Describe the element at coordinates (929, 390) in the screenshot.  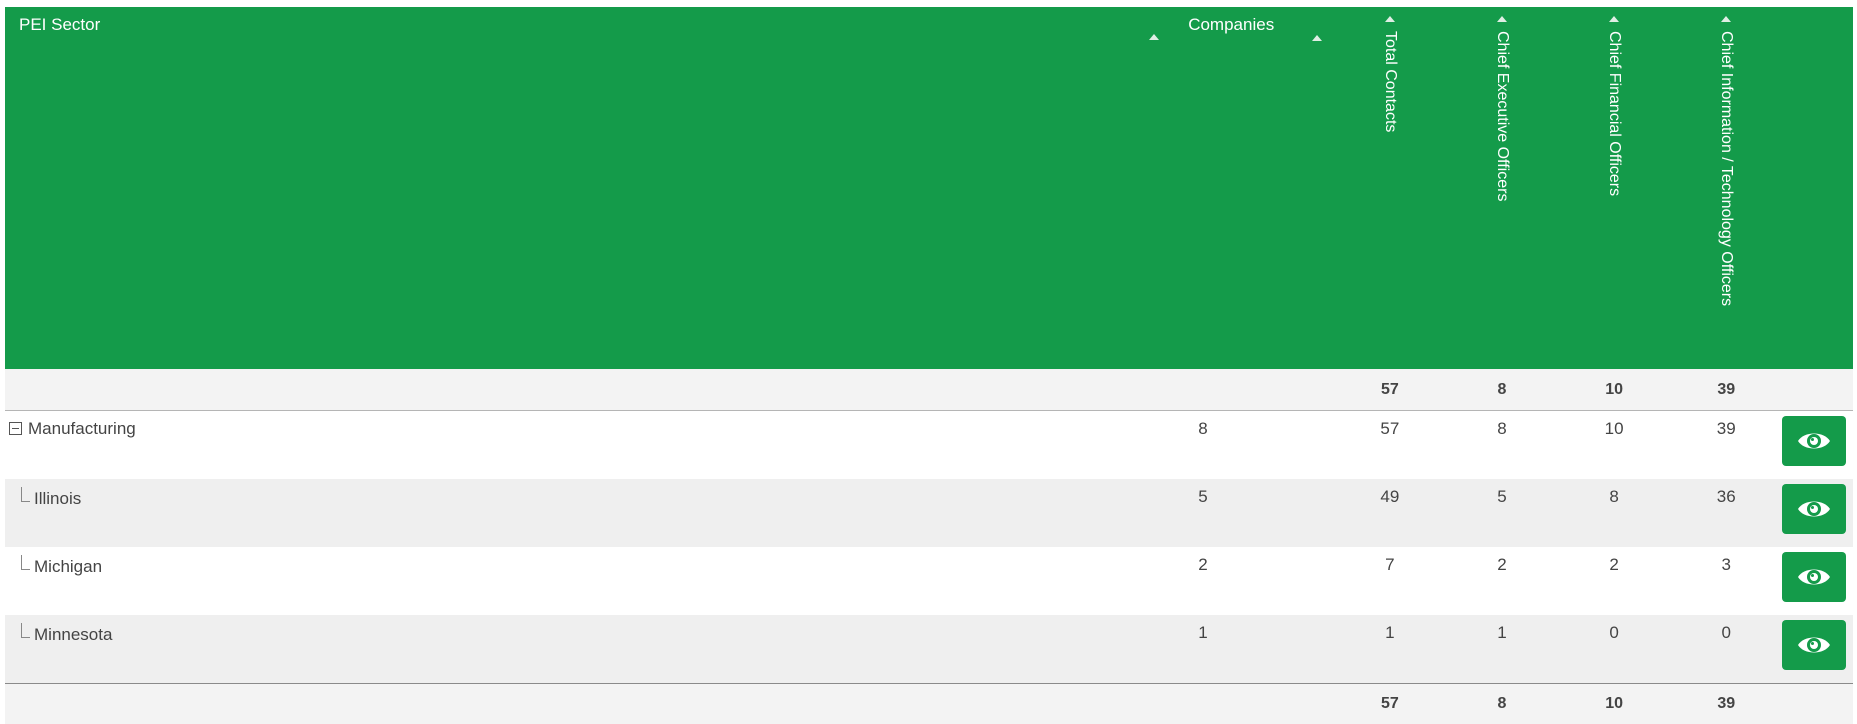
I see `summary-row-top: 57 8 10 39` at that location.